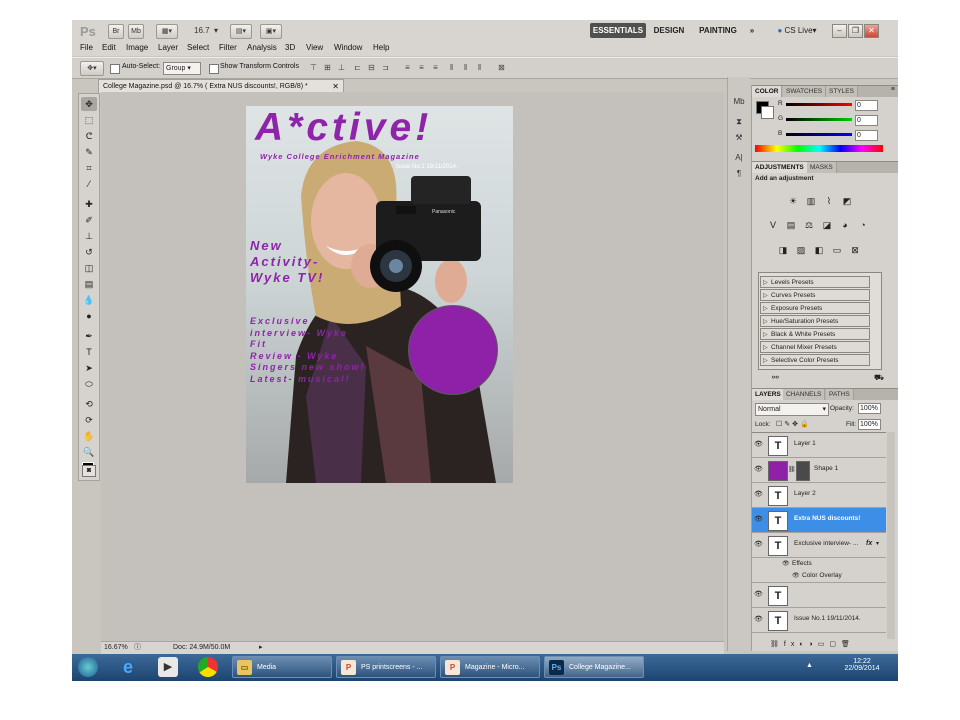 The width and height of the screenshot is (960, 720). What do you see at coordinates (891, 535) in the screenshot?
I see `layers-scrollbar` at bounding box center [891, 535].